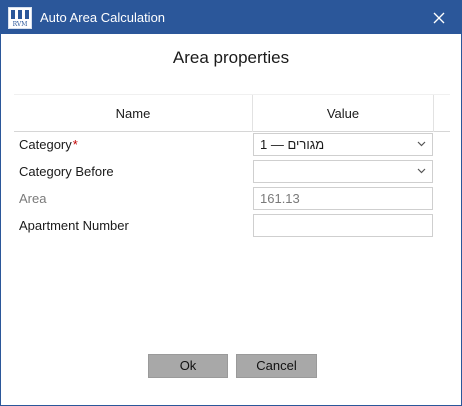 This screenshot has height=406, width=462. Describe the element at coordinates (276, 366) in the screenshot. I see `cancel-button: Cancel` at that location.